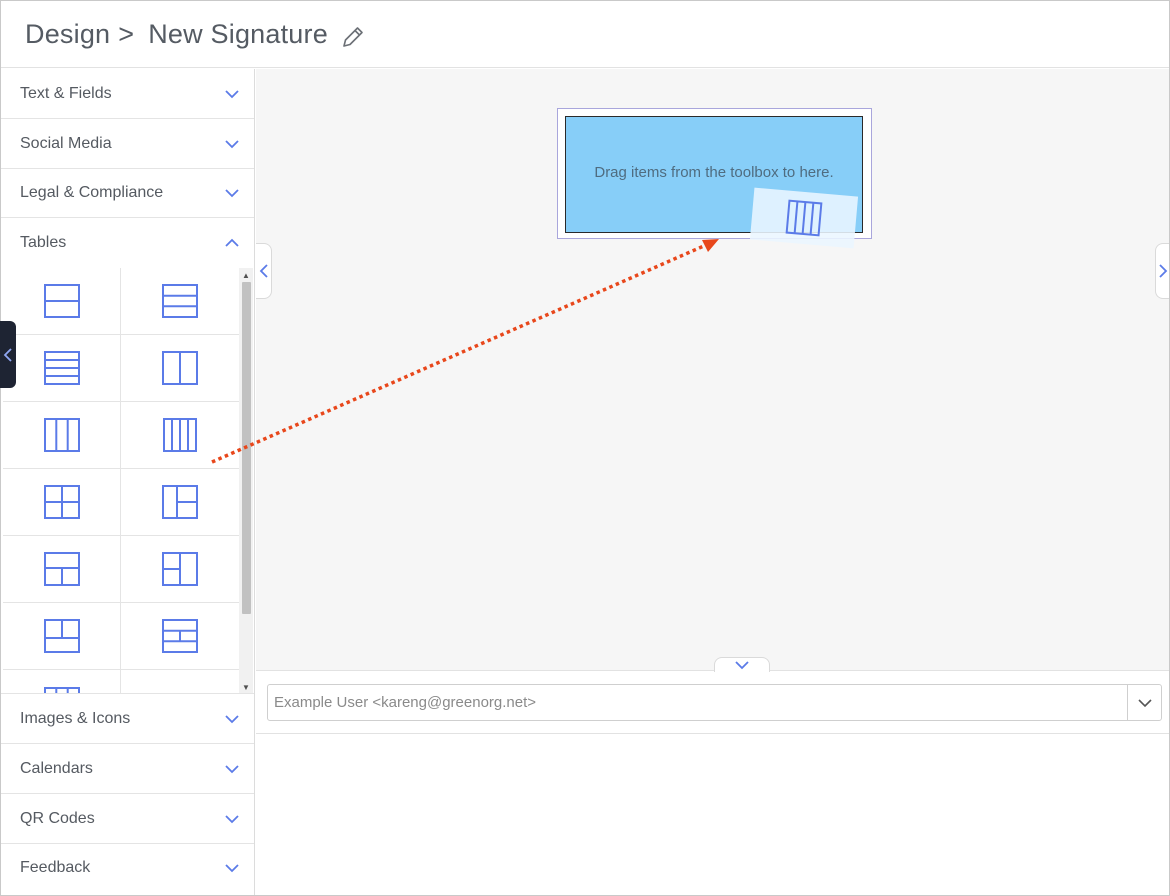 This screenshot has width=1170, height=896. I want to click on scroll-down-arrow-icon: ▼, so click(246, 686).